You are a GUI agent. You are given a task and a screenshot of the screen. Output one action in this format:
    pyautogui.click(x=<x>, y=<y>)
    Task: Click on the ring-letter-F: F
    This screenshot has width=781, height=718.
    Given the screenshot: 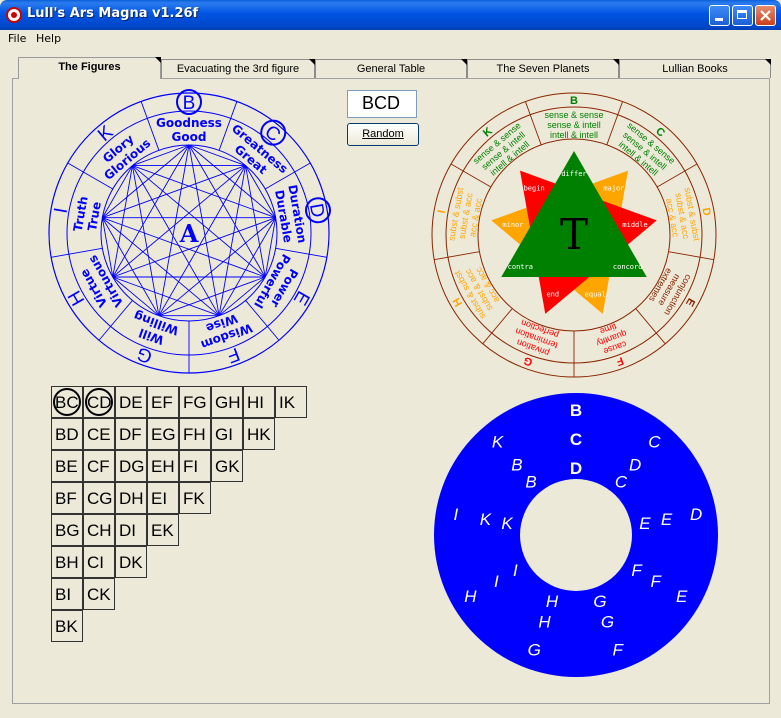 What is the action you would take?
    pyautogui.click(x=619, y=361)
    